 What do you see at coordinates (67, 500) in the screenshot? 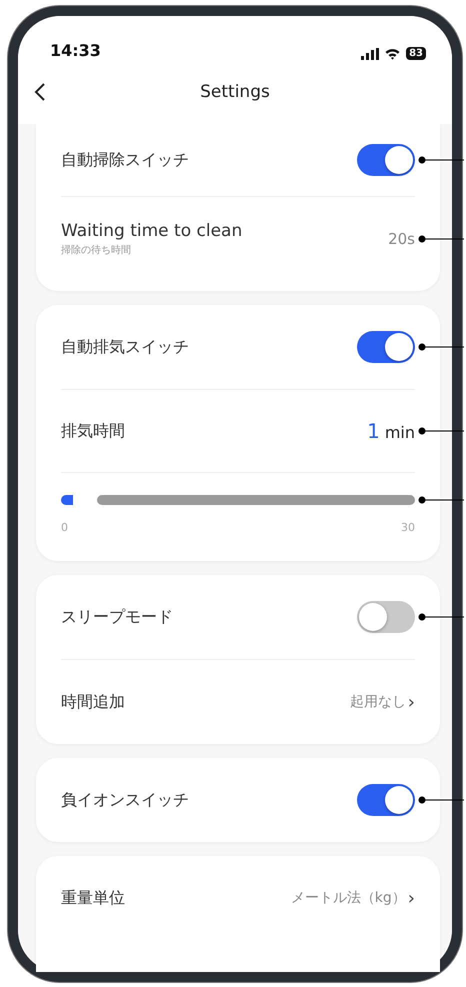
I see `slider-fill` at bounding box center [67, 500].